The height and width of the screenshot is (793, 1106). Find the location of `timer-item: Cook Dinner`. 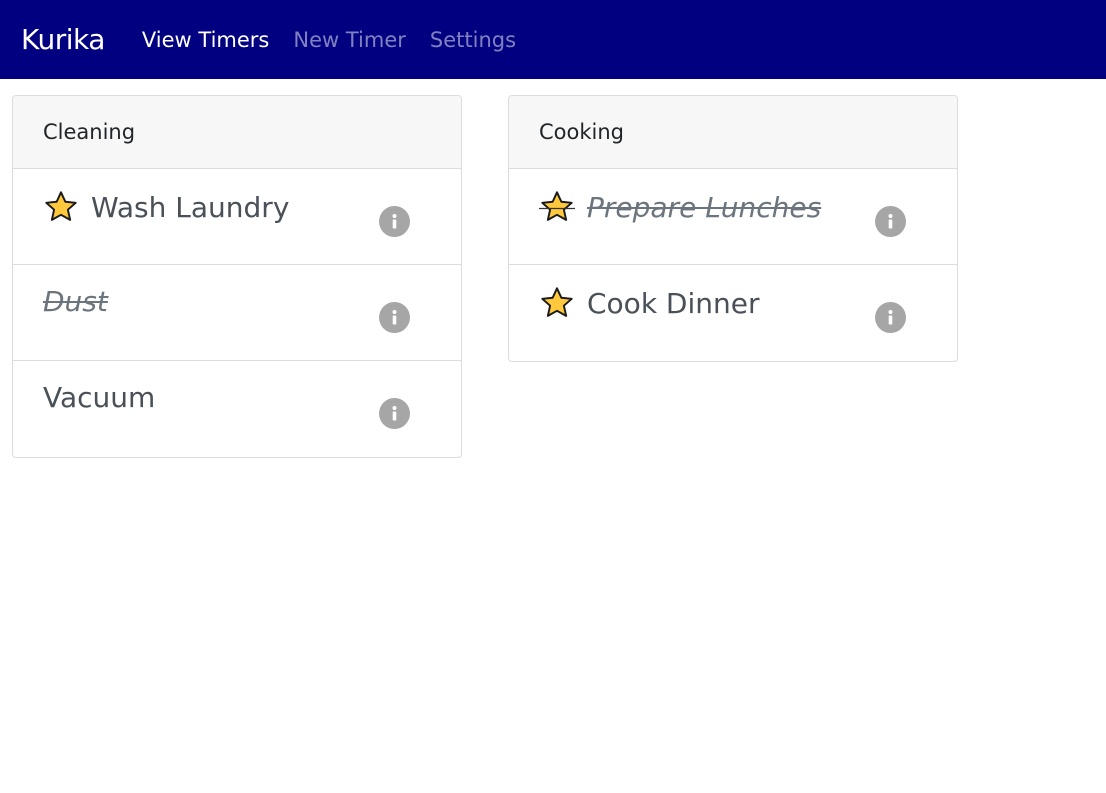

timer-item: Cook Dinner is located at coordinates (733, 313).